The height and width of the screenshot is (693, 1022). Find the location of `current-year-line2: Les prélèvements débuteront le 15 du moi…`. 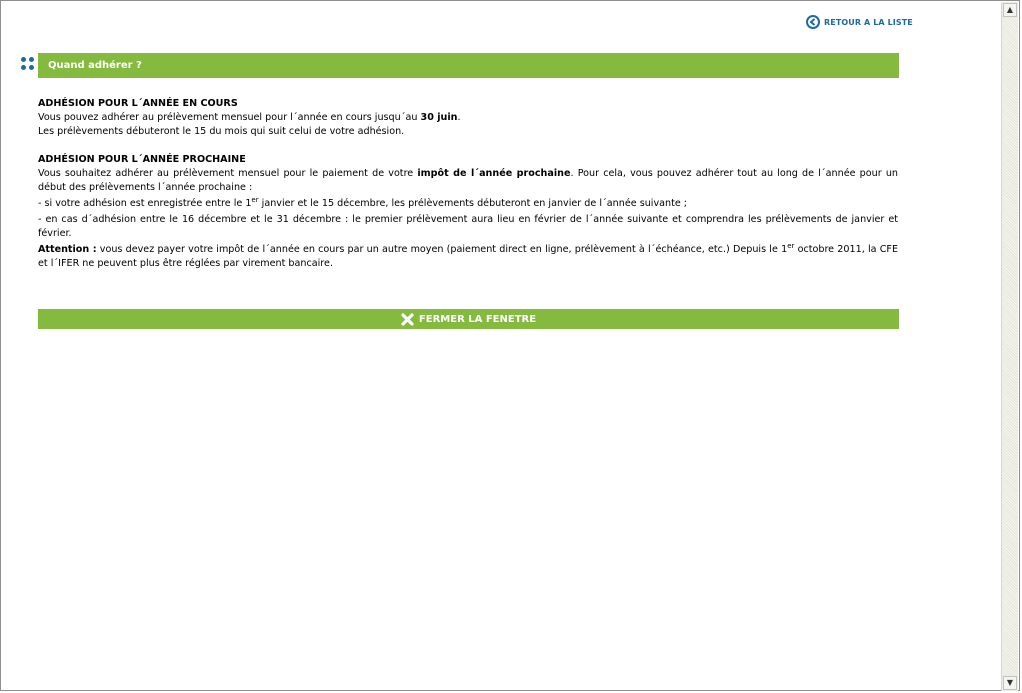

current-year-line2: Les prélèvements débuteront le 15 du moi… is located at coordinates (221, 131).